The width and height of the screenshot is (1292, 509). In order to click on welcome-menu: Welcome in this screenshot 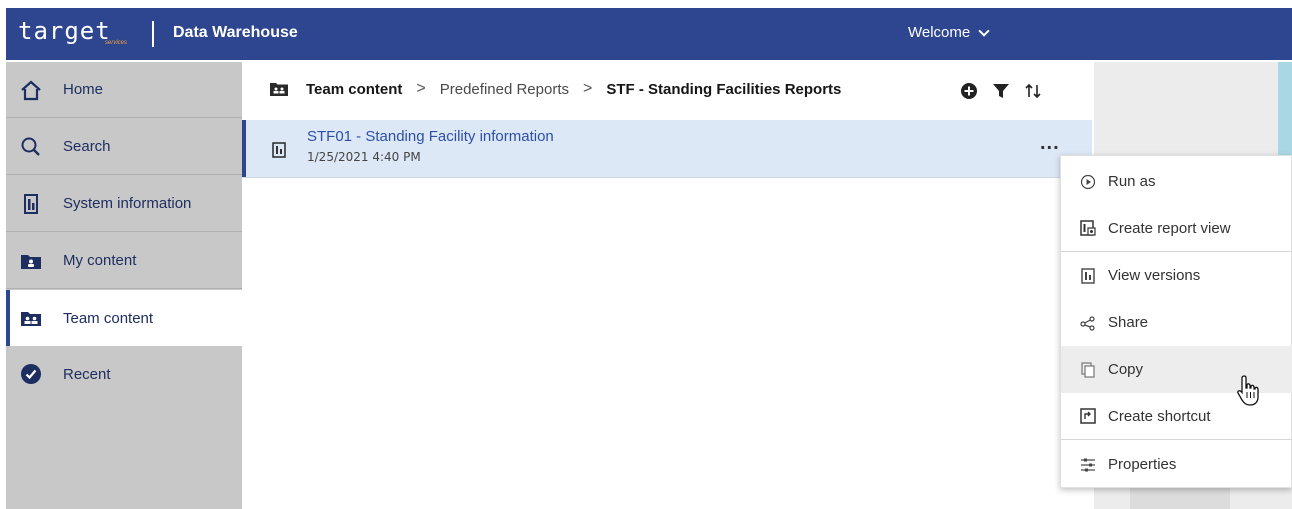, I will do `click(949, 32)`.